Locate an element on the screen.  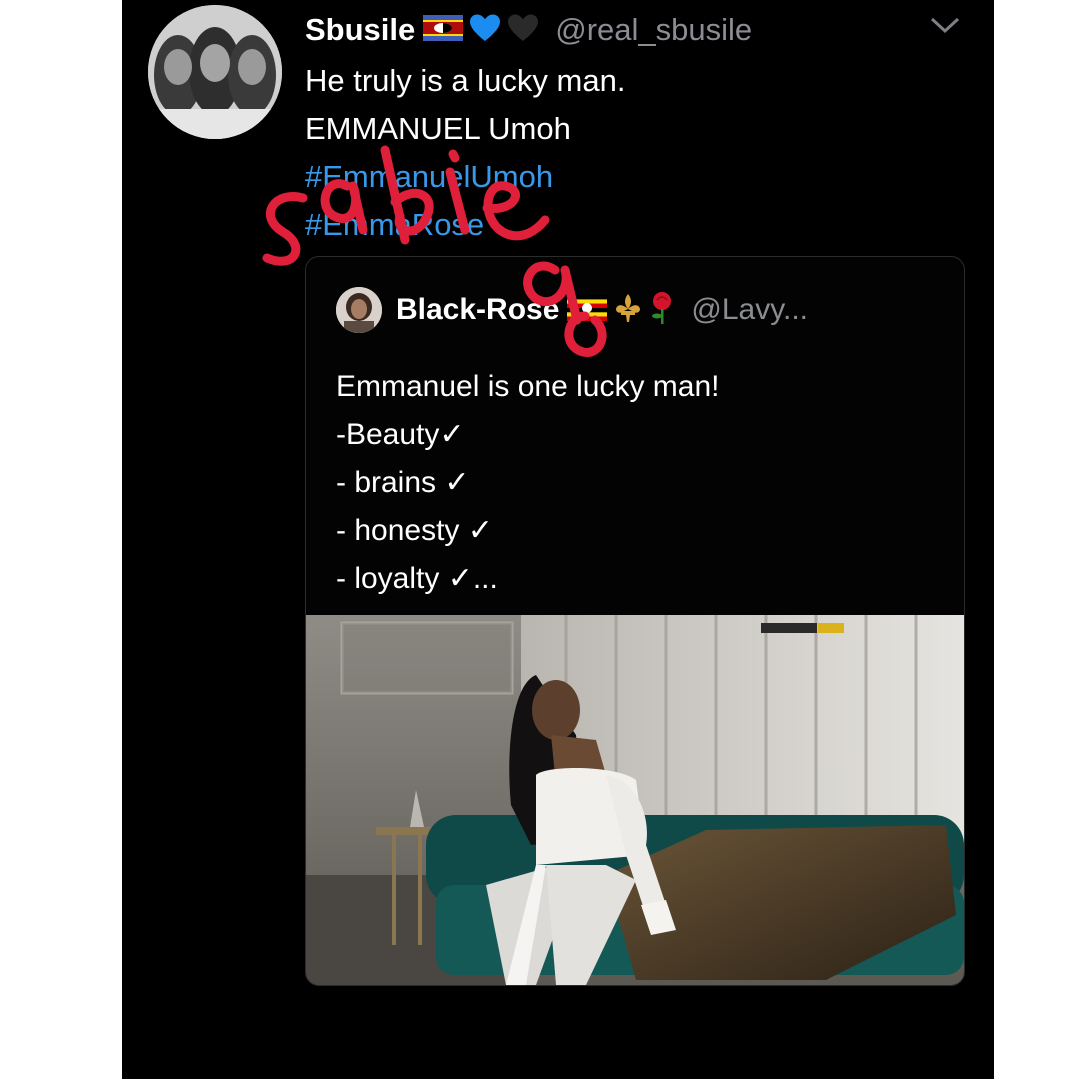
avatar is located at coordinates (215, 72).